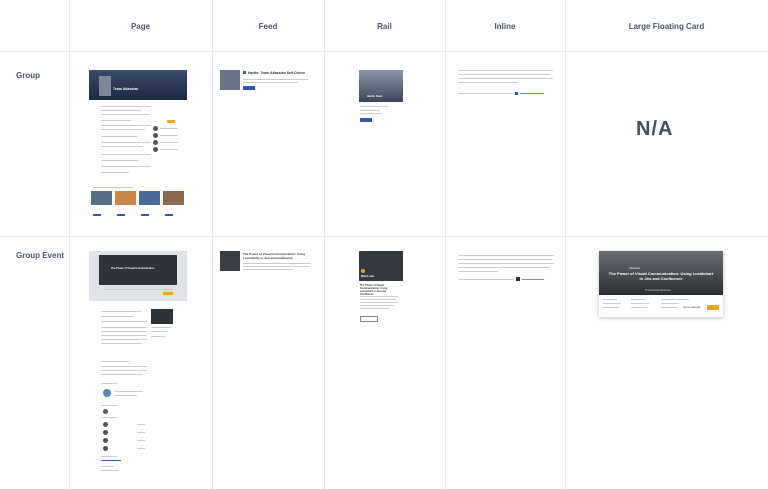  Describe the element at coordinates (508, 85) in the screenshot. I see `group-inline-text` at that location.